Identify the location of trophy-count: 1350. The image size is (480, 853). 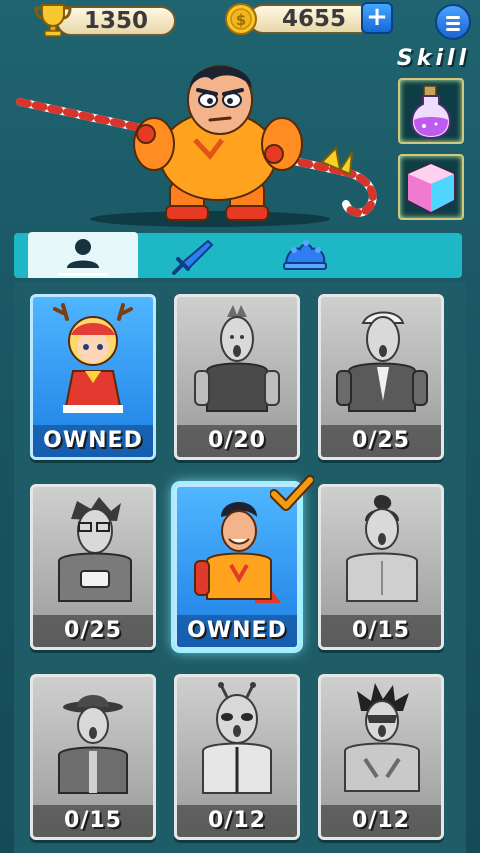
(115, 21).